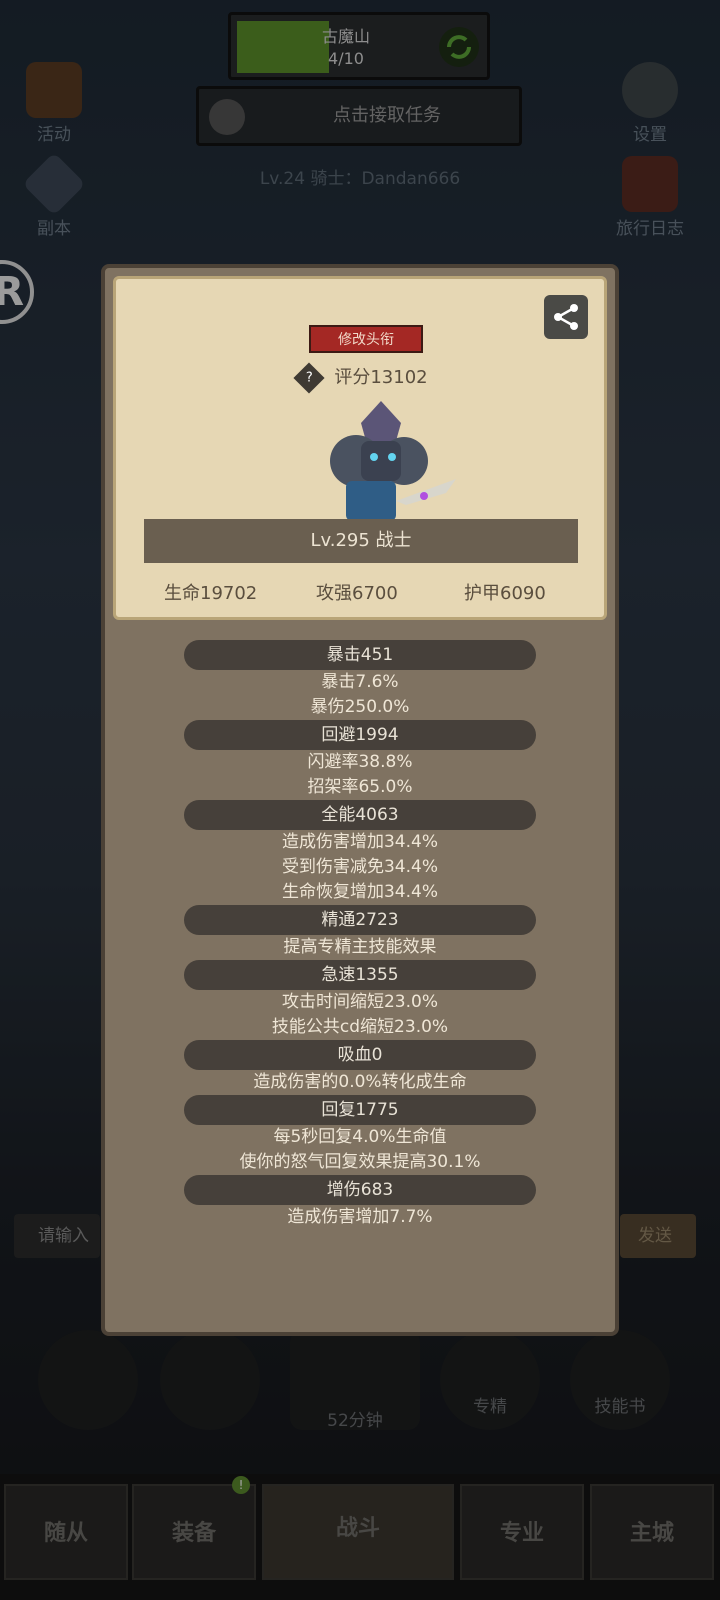 The width and height of the screenshot is (720, 1600). I want to click on stat-armor: 护甲6090, so click(505, 593).